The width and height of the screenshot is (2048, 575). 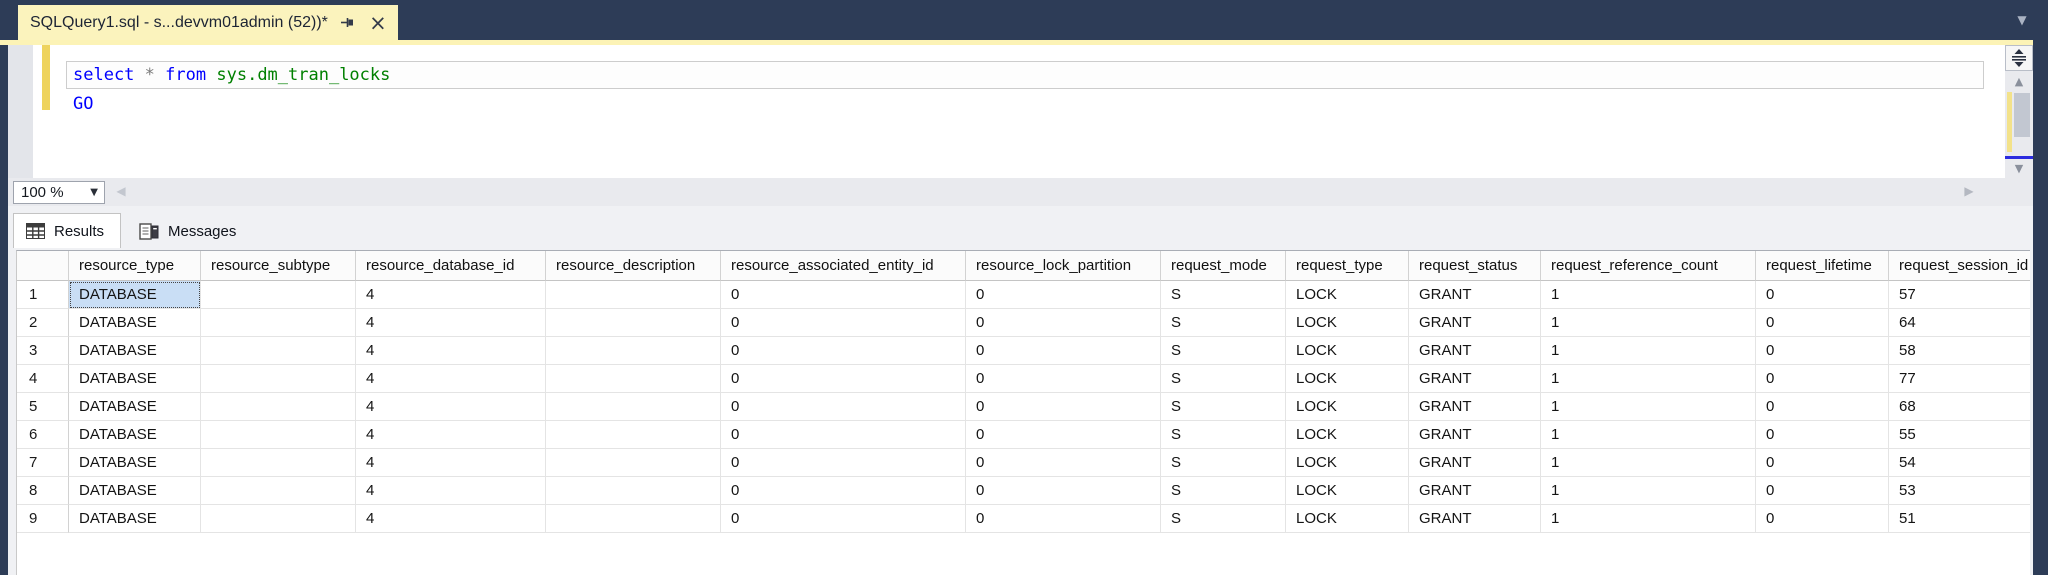 What do you see at coordinates (189, 231) in the screenshot?
I see `tab-messages: Messages` at bounding box center [189, 231].